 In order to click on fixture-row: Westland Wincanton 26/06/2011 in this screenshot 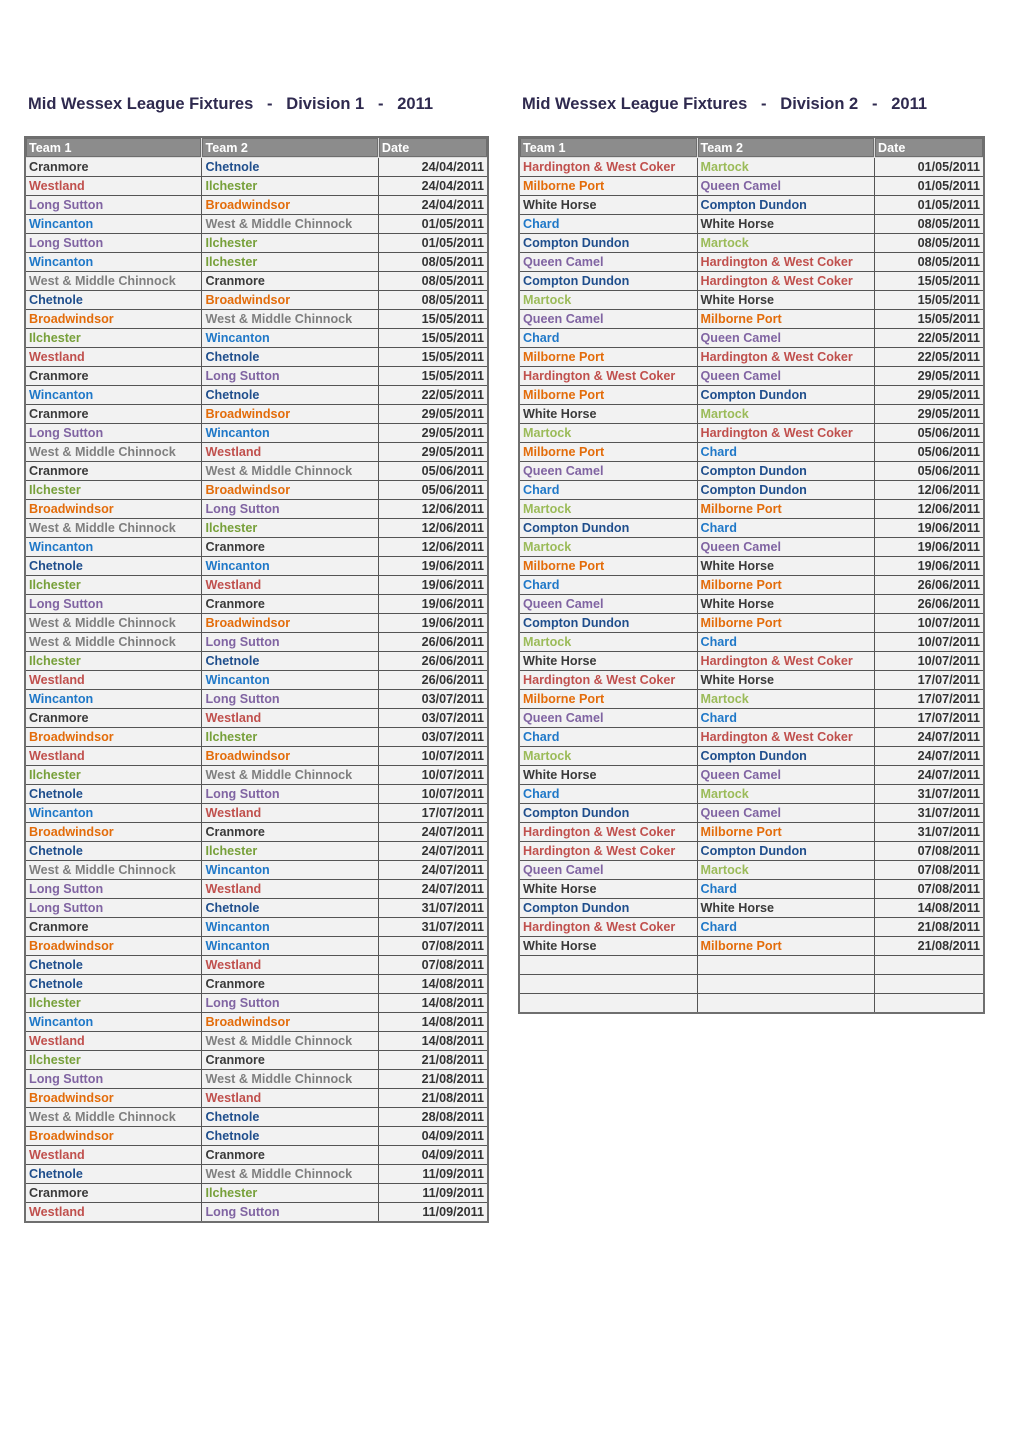, I will do `click(256, 680)`.